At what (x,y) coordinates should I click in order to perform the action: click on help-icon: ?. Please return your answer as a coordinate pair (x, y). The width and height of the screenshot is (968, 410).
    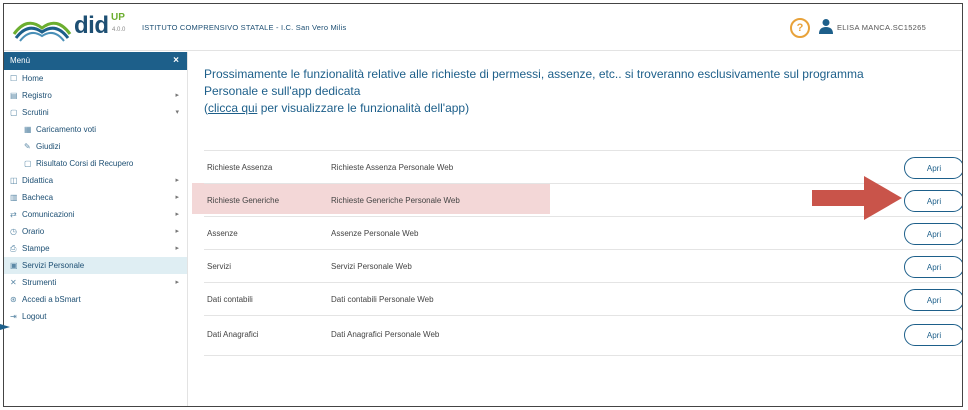
    Looking at the image, I should click on (800, 28).